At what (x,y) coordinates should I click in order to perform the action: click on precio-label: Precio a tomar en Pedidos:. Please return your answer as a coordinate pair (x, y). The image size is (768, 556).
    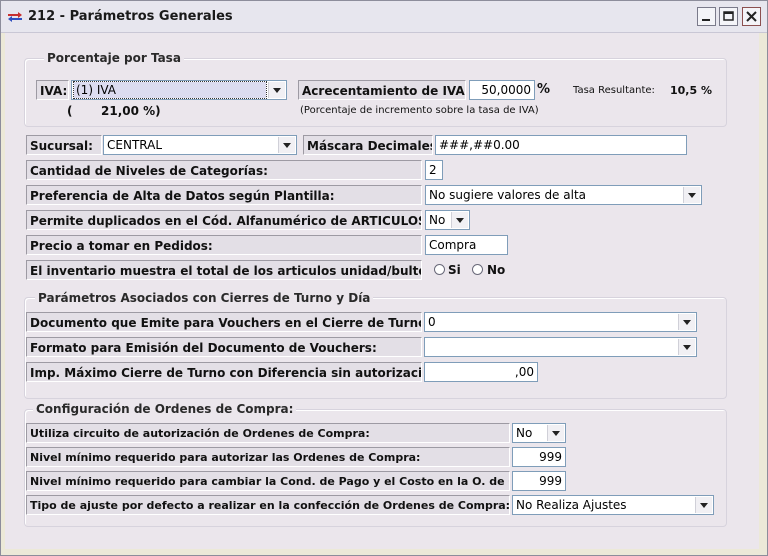
    Looking at the image, I should click on (224, 245).